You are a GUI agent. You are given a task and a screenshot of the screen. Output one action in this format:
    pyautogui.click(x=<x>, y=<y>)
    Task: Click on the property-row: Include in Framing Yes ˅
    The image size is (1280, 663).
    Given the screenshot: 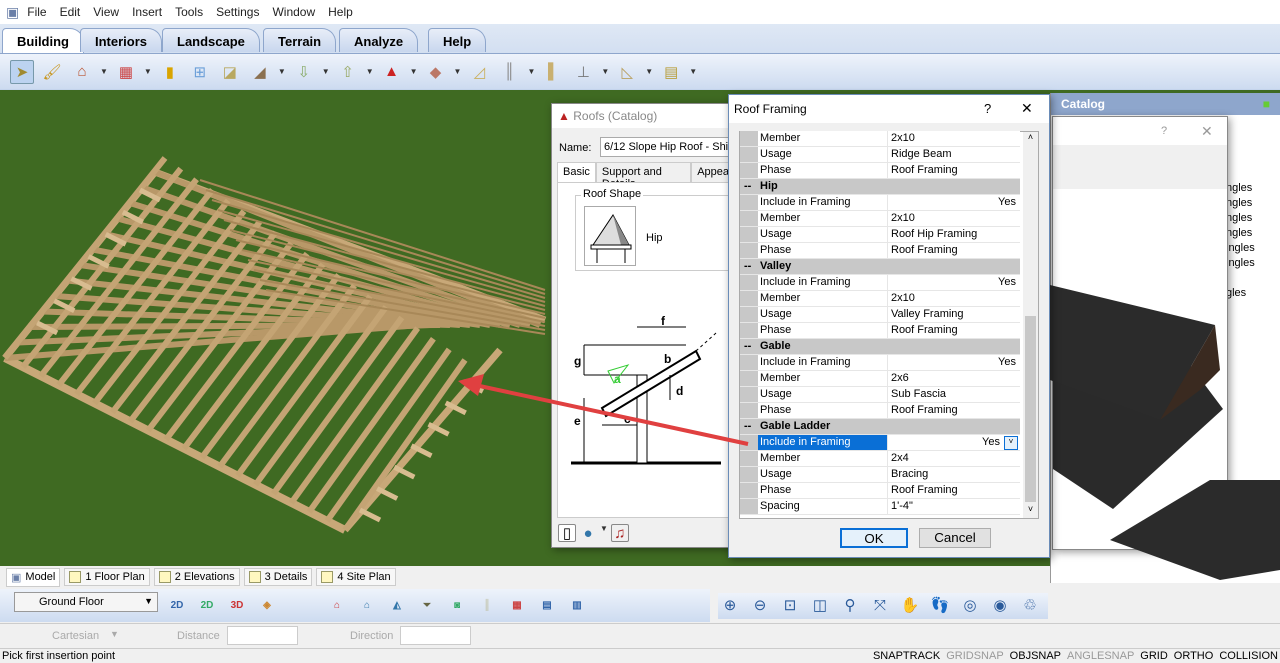 What is the action you would take?
    pyautogui.click(x=880, y=443)
    